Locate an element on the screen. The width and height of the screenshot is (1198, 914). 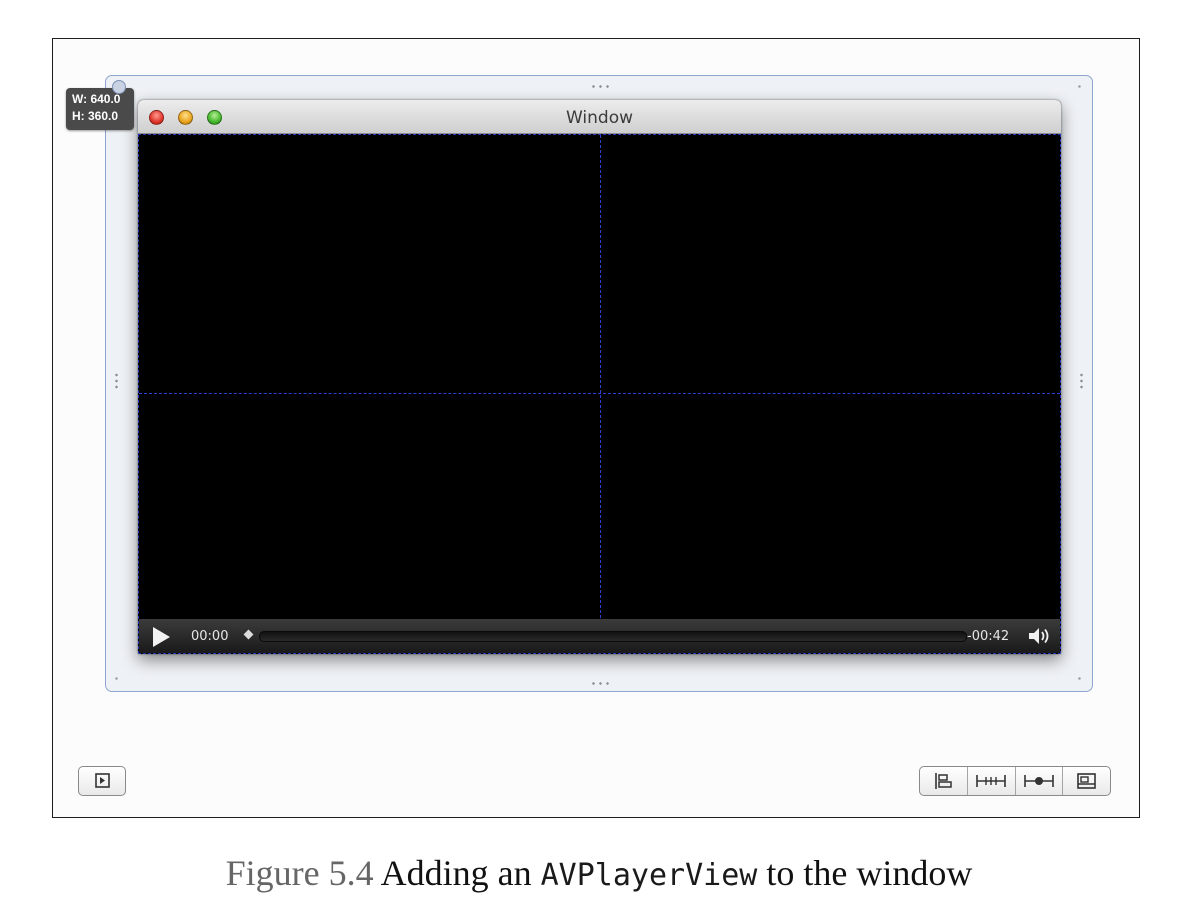
time-remaining: -00:42 is located at coordinates (988, 636).